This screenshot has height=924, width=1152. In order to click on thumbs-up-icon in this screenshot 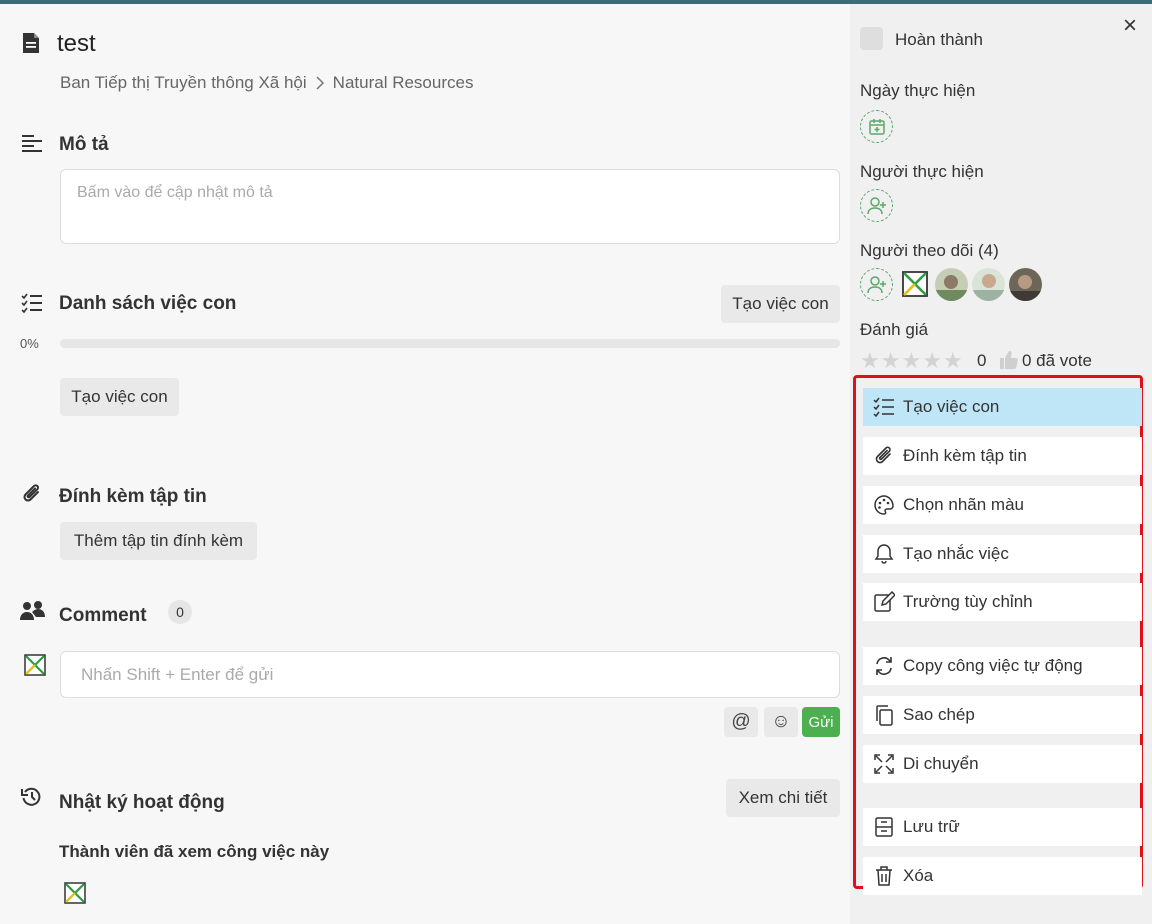, I will do `click(1009, 360)`.